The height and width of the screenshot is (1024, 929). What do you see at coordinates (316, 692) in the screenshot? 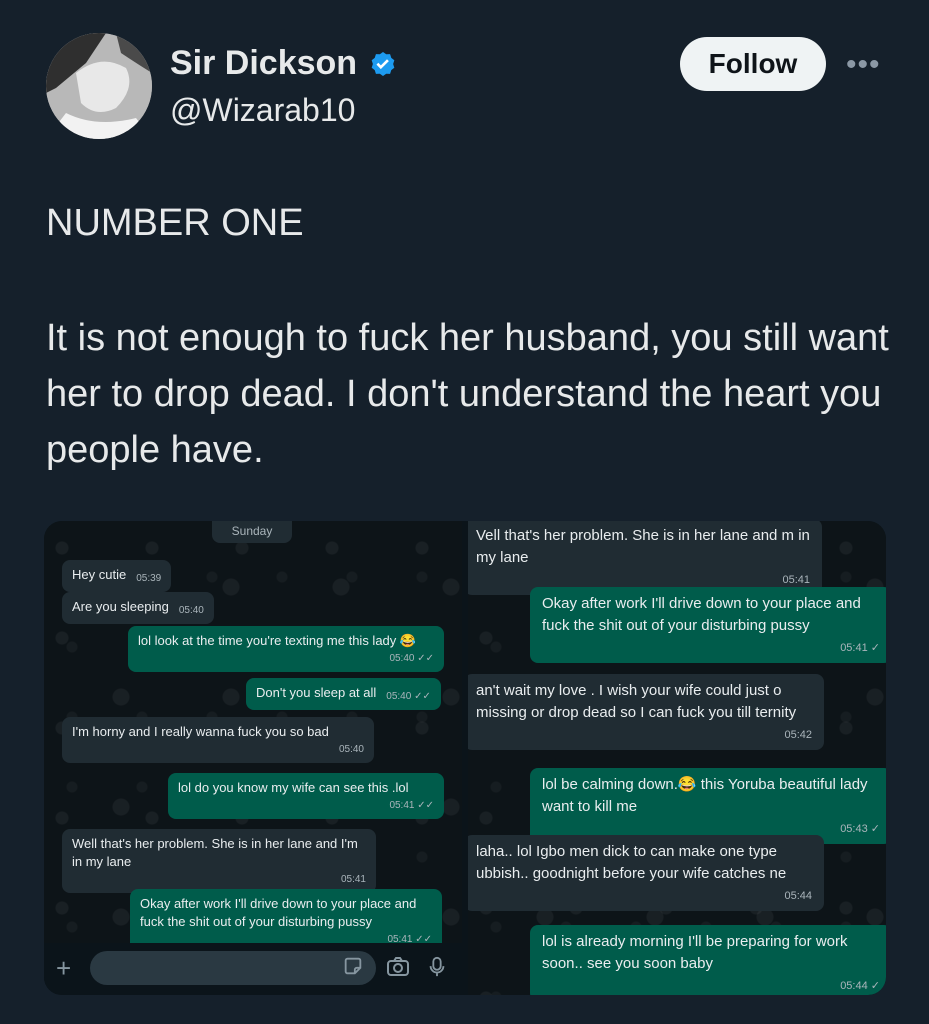
I see `message-text: Don't you sleep at all` at bounding box center [316, 692].